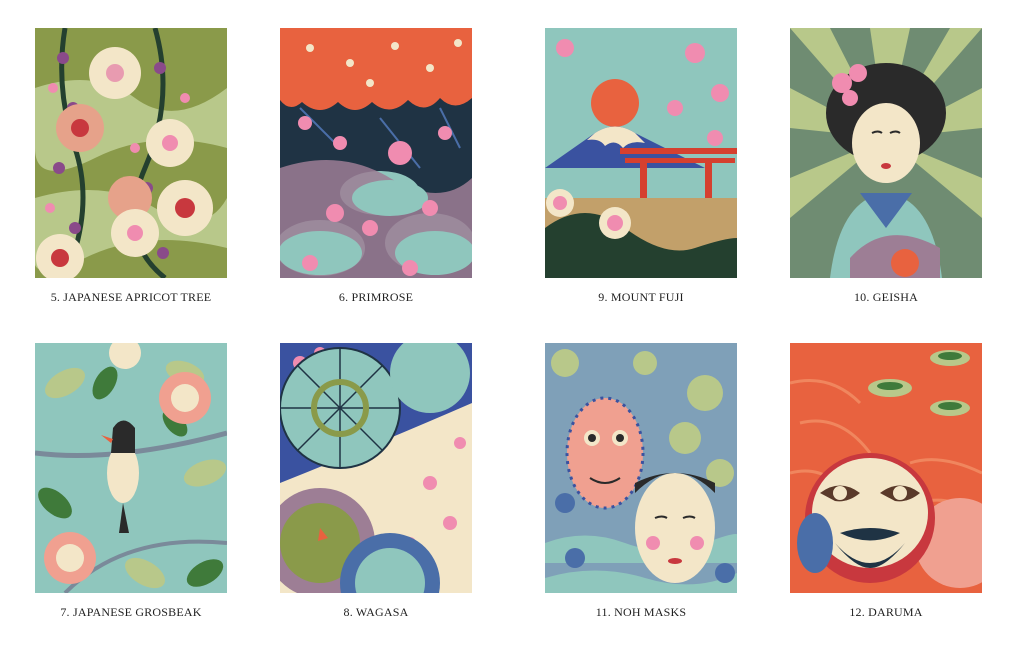  Describe the element at coordinates (603, 297) in the screenshot. I see `card-number: 9.` at that location.